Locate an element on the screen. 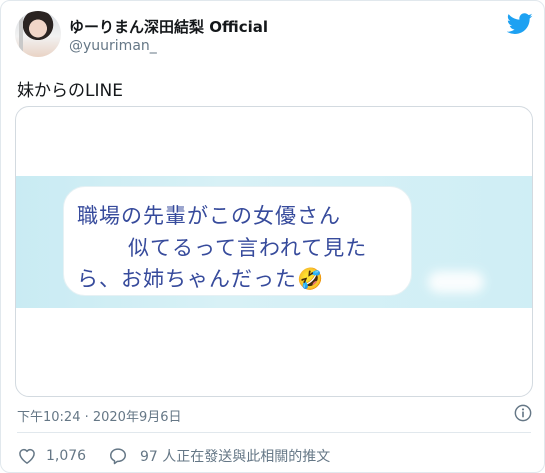 The image size is (545, 473). message-line-1: 職場の先輩がこの女優さん is located at coordinates (209, 216).